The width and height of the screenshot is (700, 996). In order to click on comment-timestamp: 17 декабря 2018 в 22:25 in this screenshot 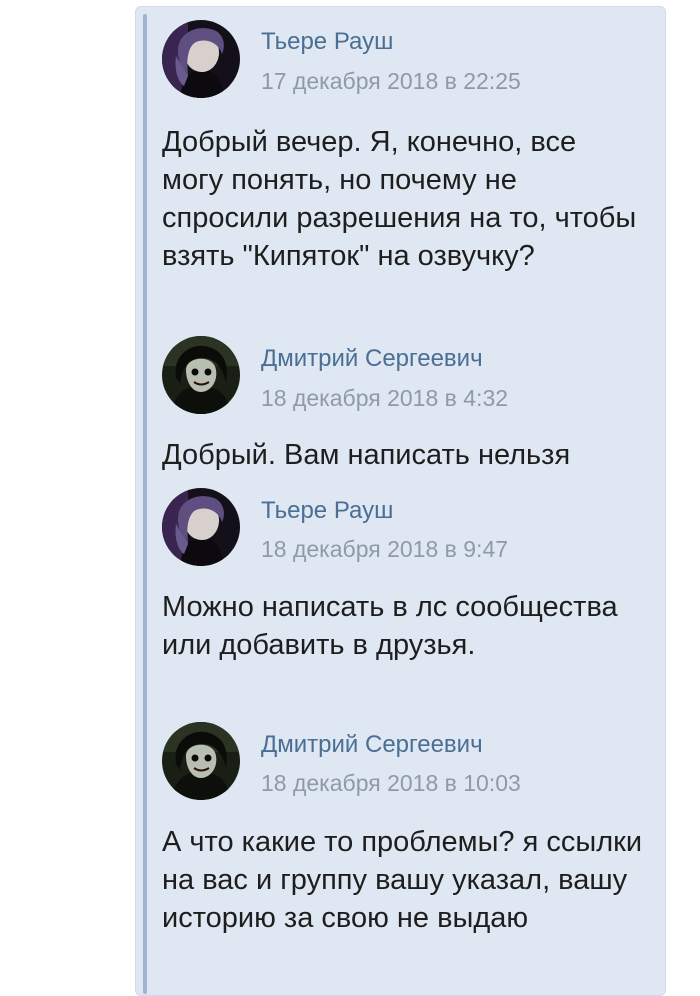, I will do `click(391, 81)`.